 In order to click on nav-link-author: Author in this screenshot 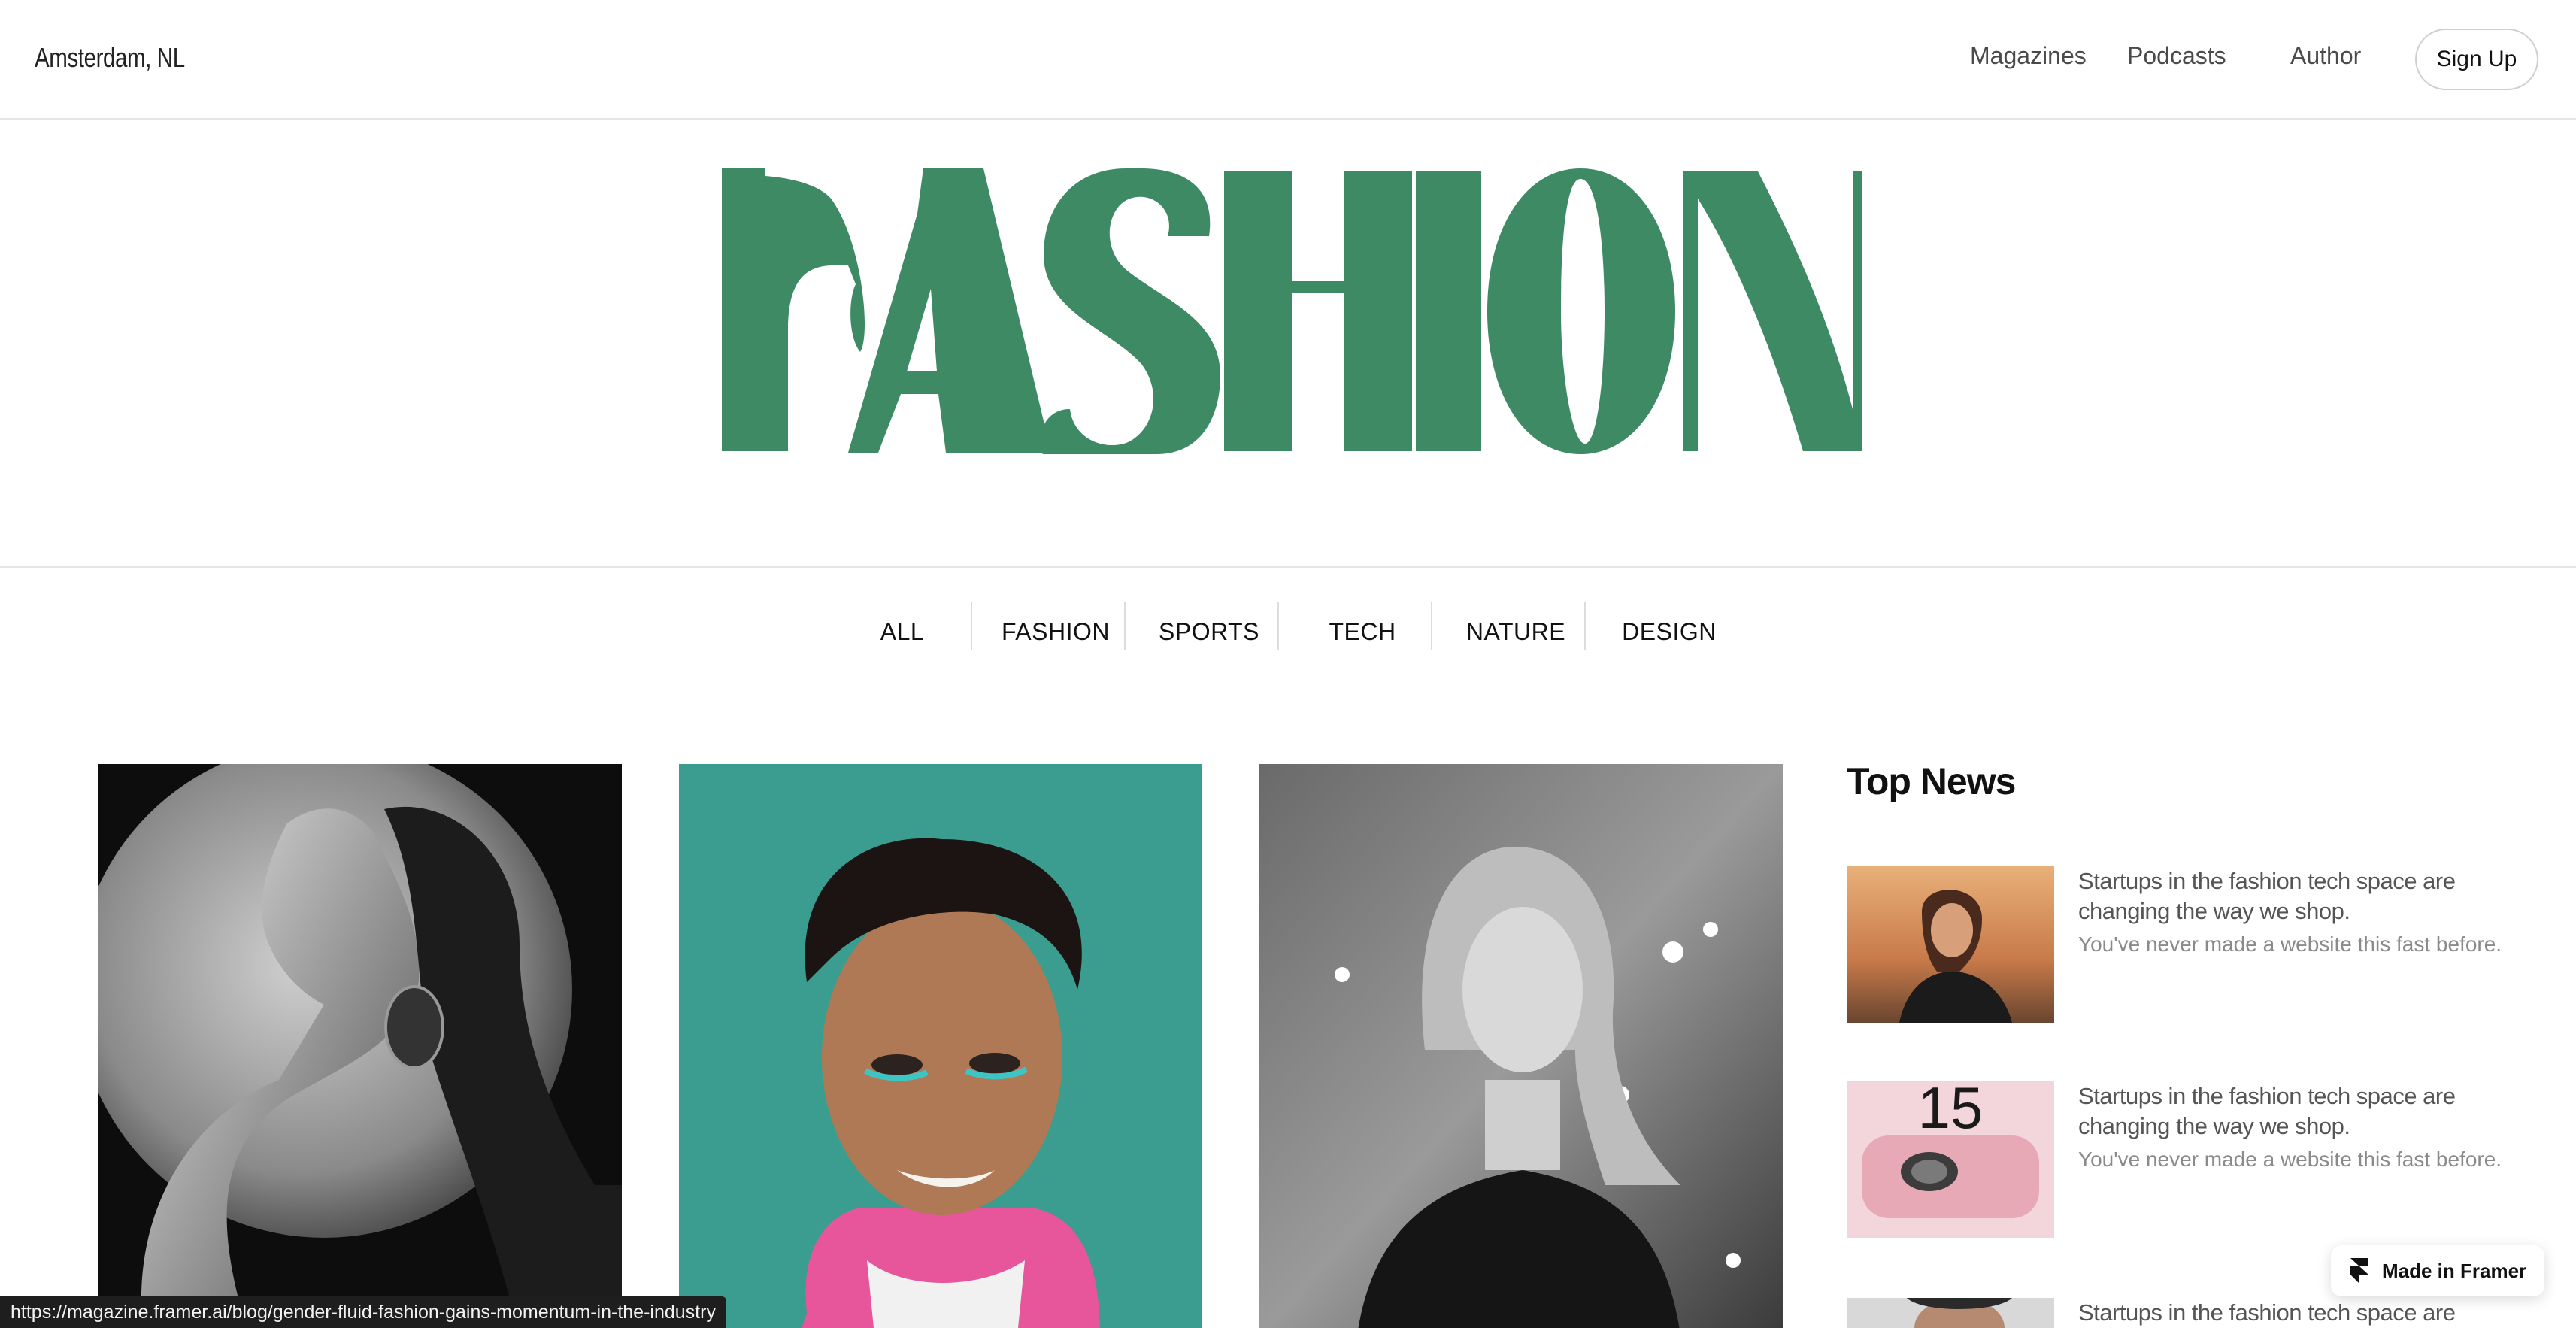, I will do `click(2325, 56)`.